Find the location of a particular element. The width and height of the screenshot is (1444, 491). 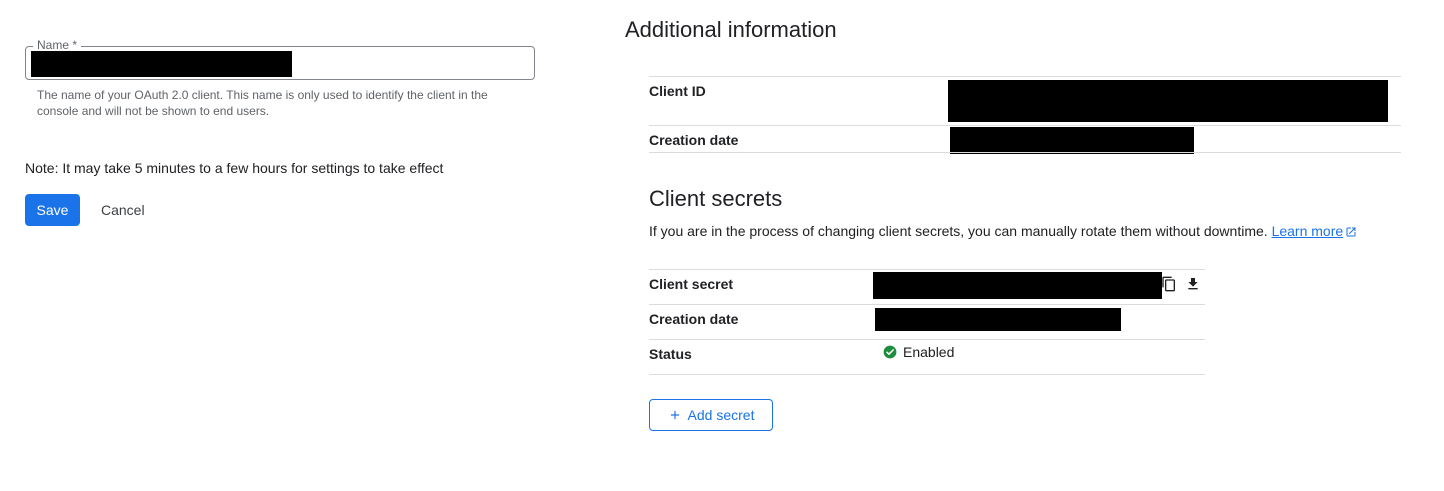

learn-more-label: Learn more is located at coordinates (1307, 231).